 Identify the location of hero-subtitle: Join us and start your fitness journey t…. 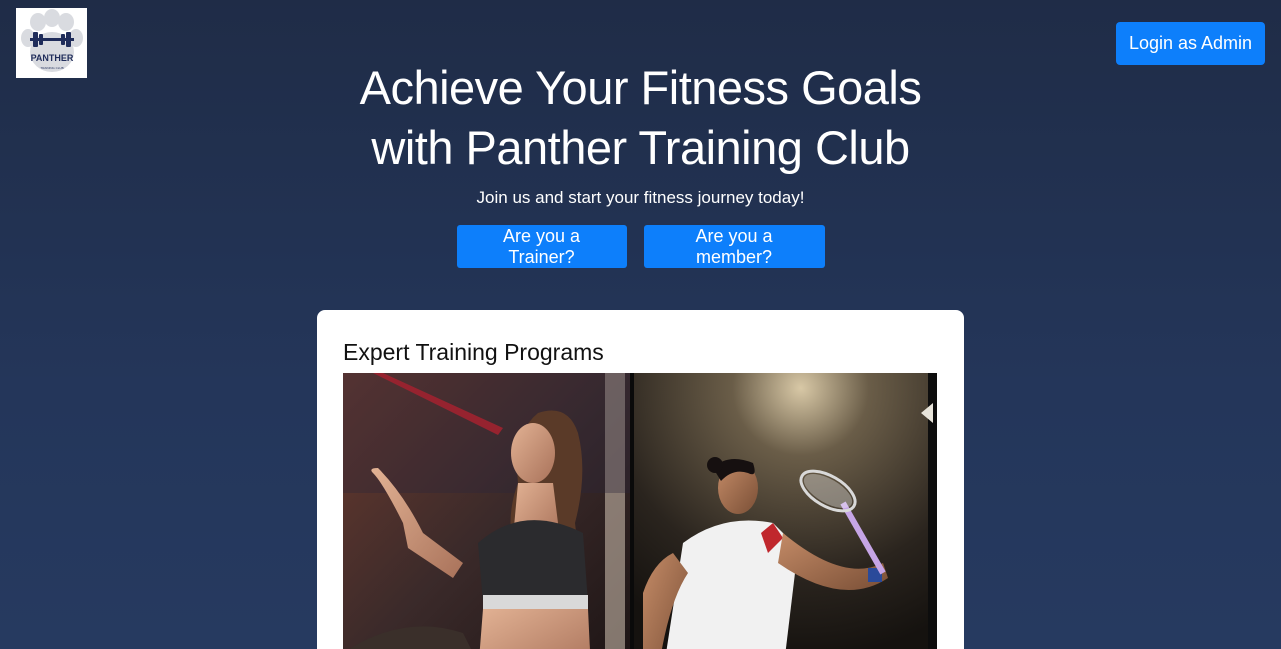
(640, 197).